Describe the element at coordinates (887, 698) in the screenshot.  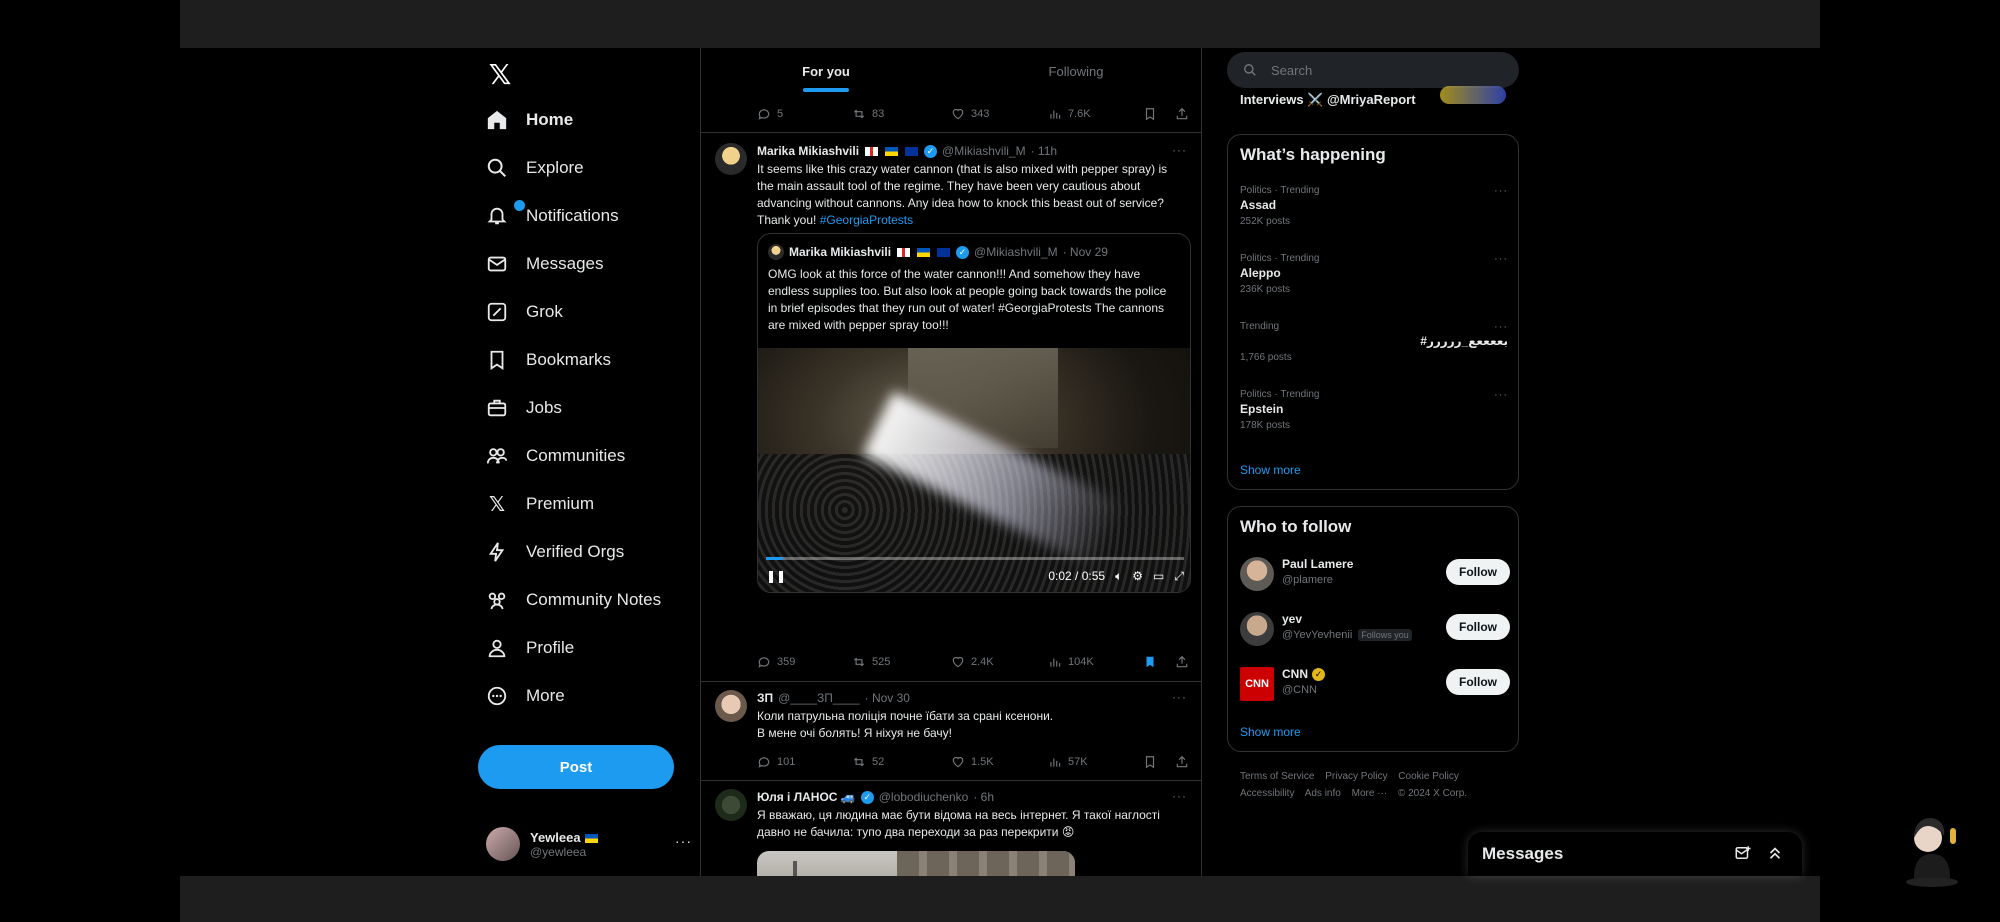
I see `timestamp: · Nov 30` at that location.